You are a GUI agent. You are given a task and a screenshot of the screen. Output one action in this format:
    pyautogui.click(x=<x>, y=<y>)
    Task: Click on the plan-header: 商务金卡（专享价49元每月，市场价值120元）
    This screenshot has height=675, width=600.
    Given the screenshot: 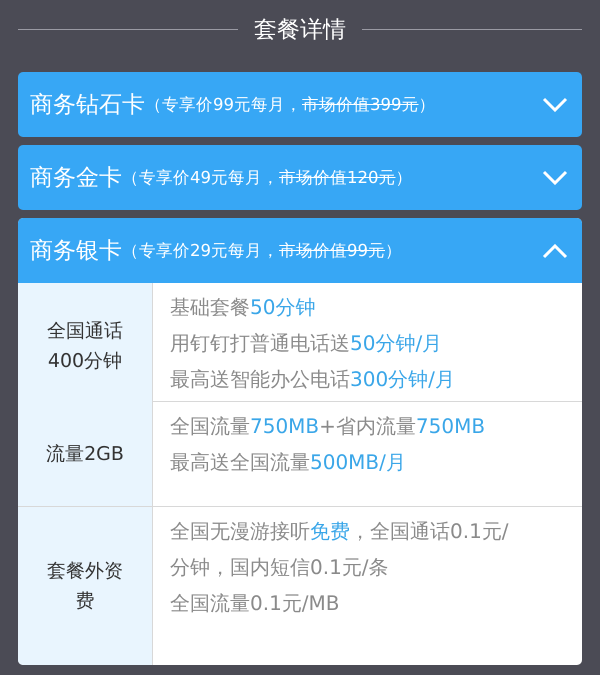 What is the action you would take?
    pyautogui.click(x=300, y=177)
    